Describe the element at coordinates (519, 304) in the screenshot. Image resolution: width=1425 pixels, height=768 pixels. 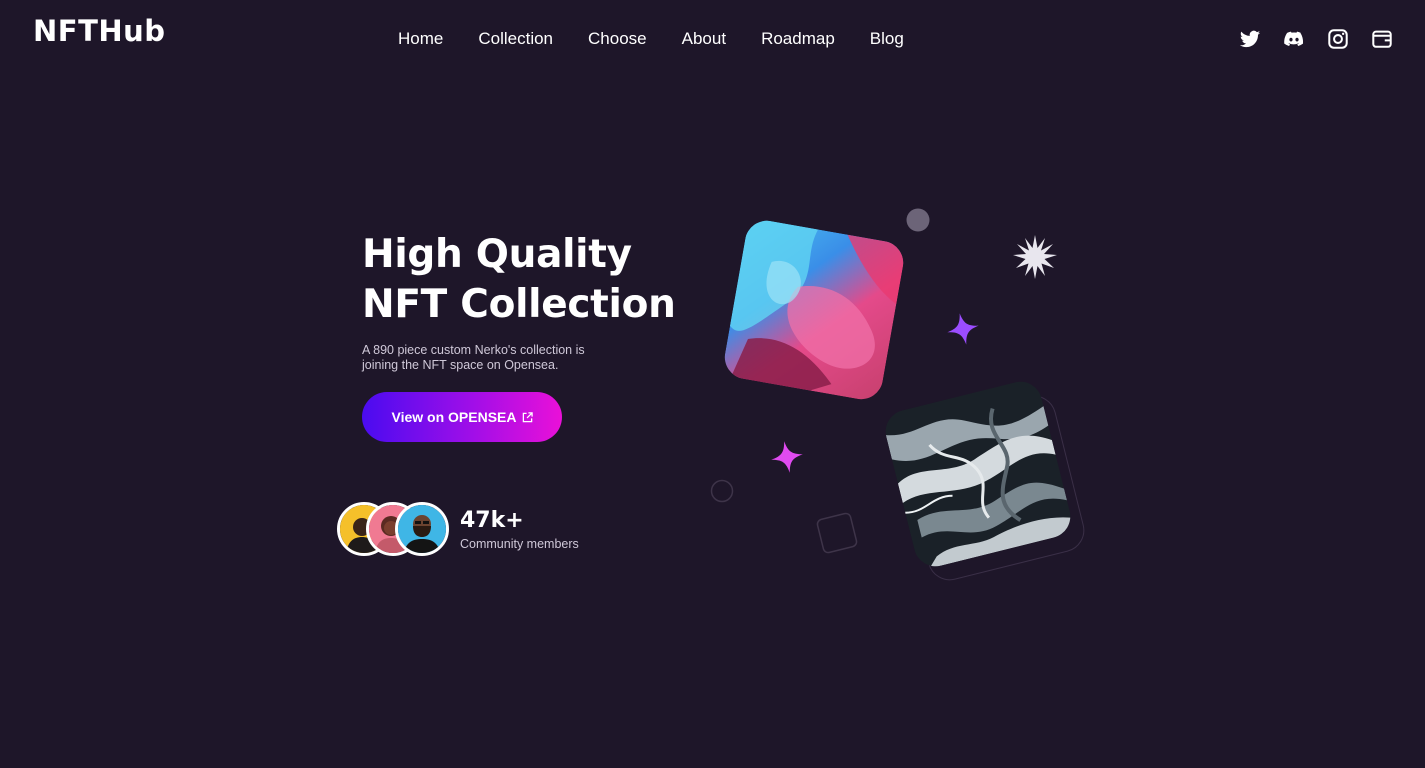
I see `hero-title-line-2: NFT Collection` at that location.